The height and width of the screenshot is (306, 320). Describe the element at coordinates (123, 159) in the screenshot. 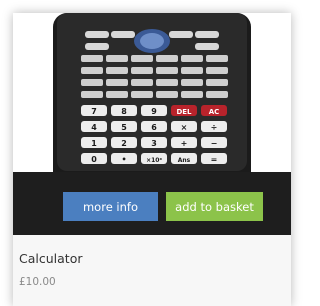

I see `key-label: •` at that location.